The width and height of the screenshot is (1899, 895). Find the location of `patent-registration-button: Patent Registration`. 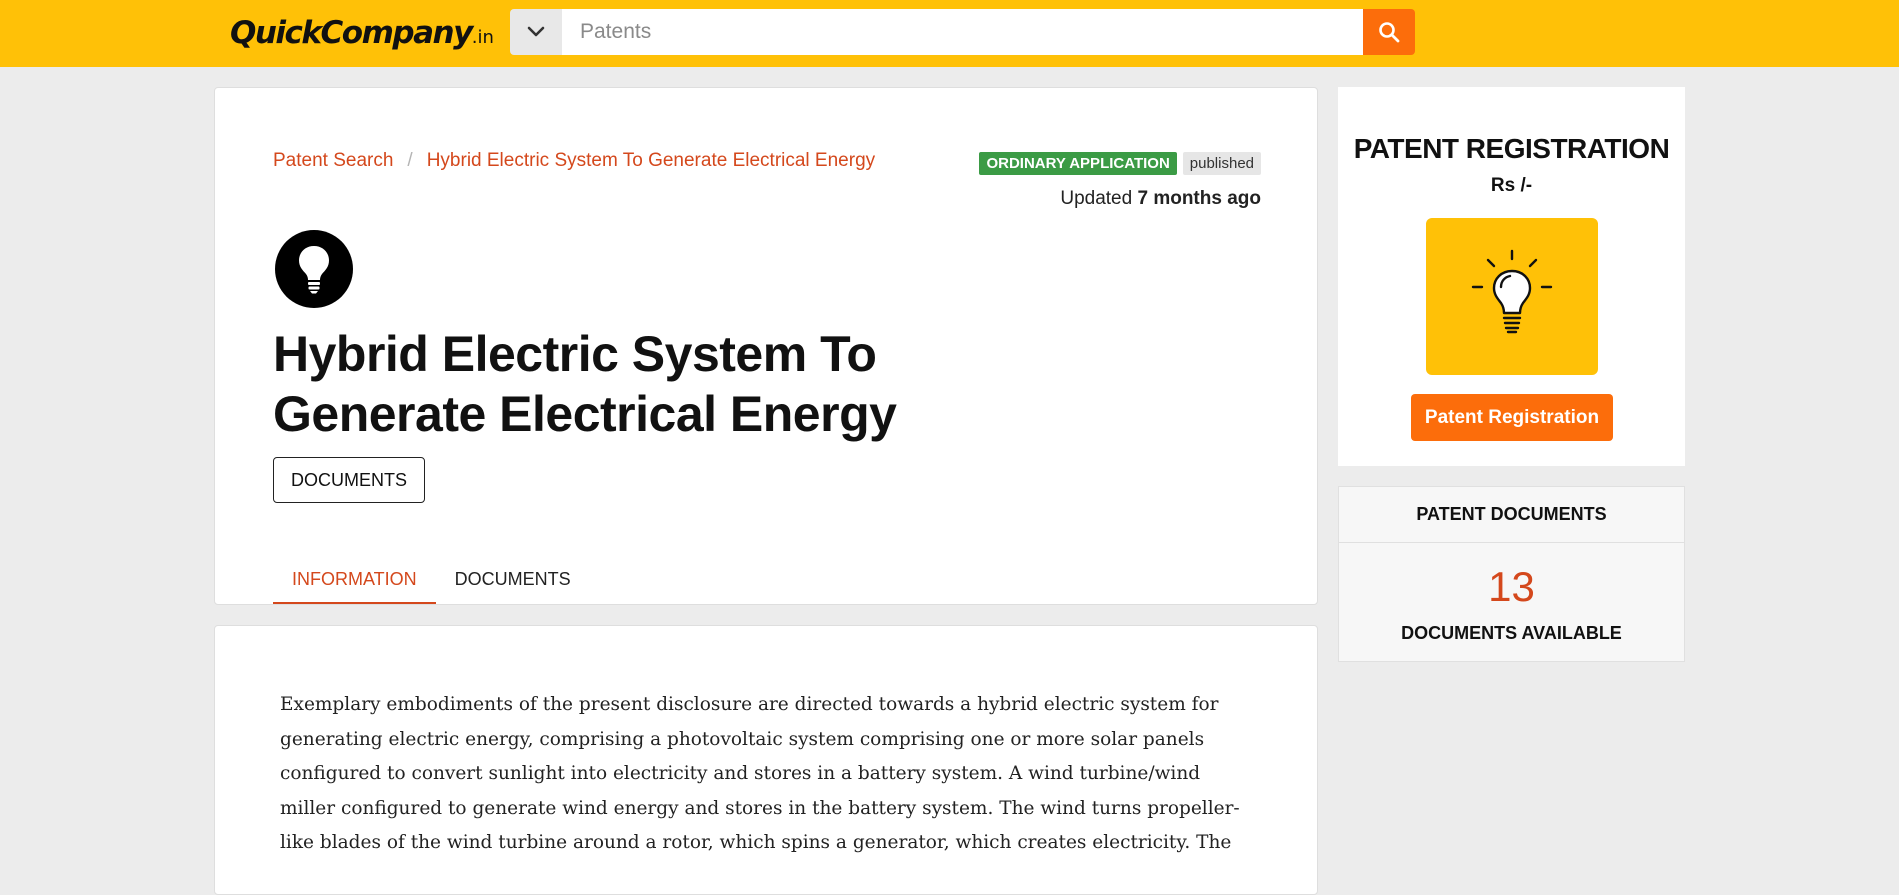

patent-registration-button: Patent Registration is located at coordinates (1512, 417).